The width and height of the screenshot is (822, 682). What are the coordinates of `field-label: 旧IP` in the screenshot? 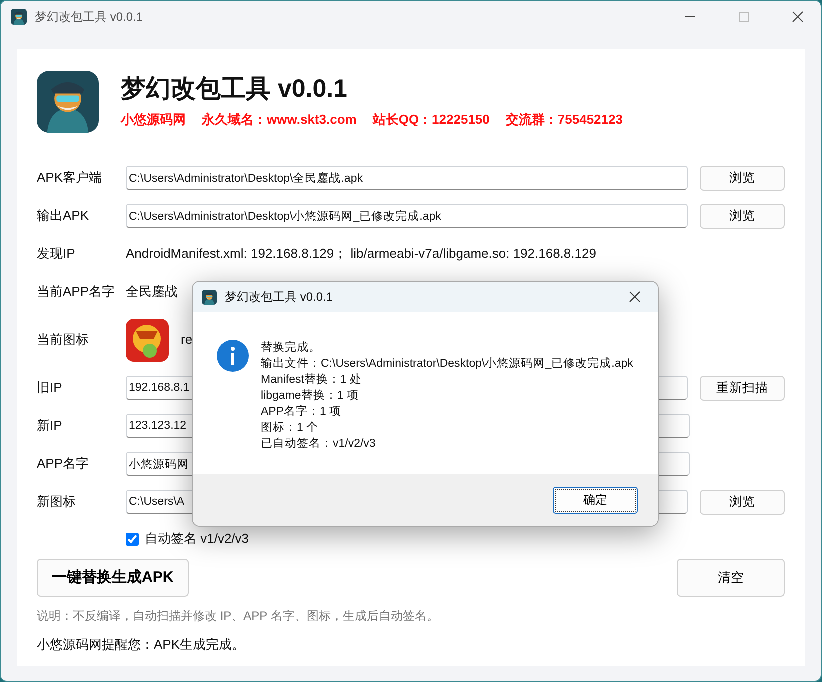 It's located at (50, 388).